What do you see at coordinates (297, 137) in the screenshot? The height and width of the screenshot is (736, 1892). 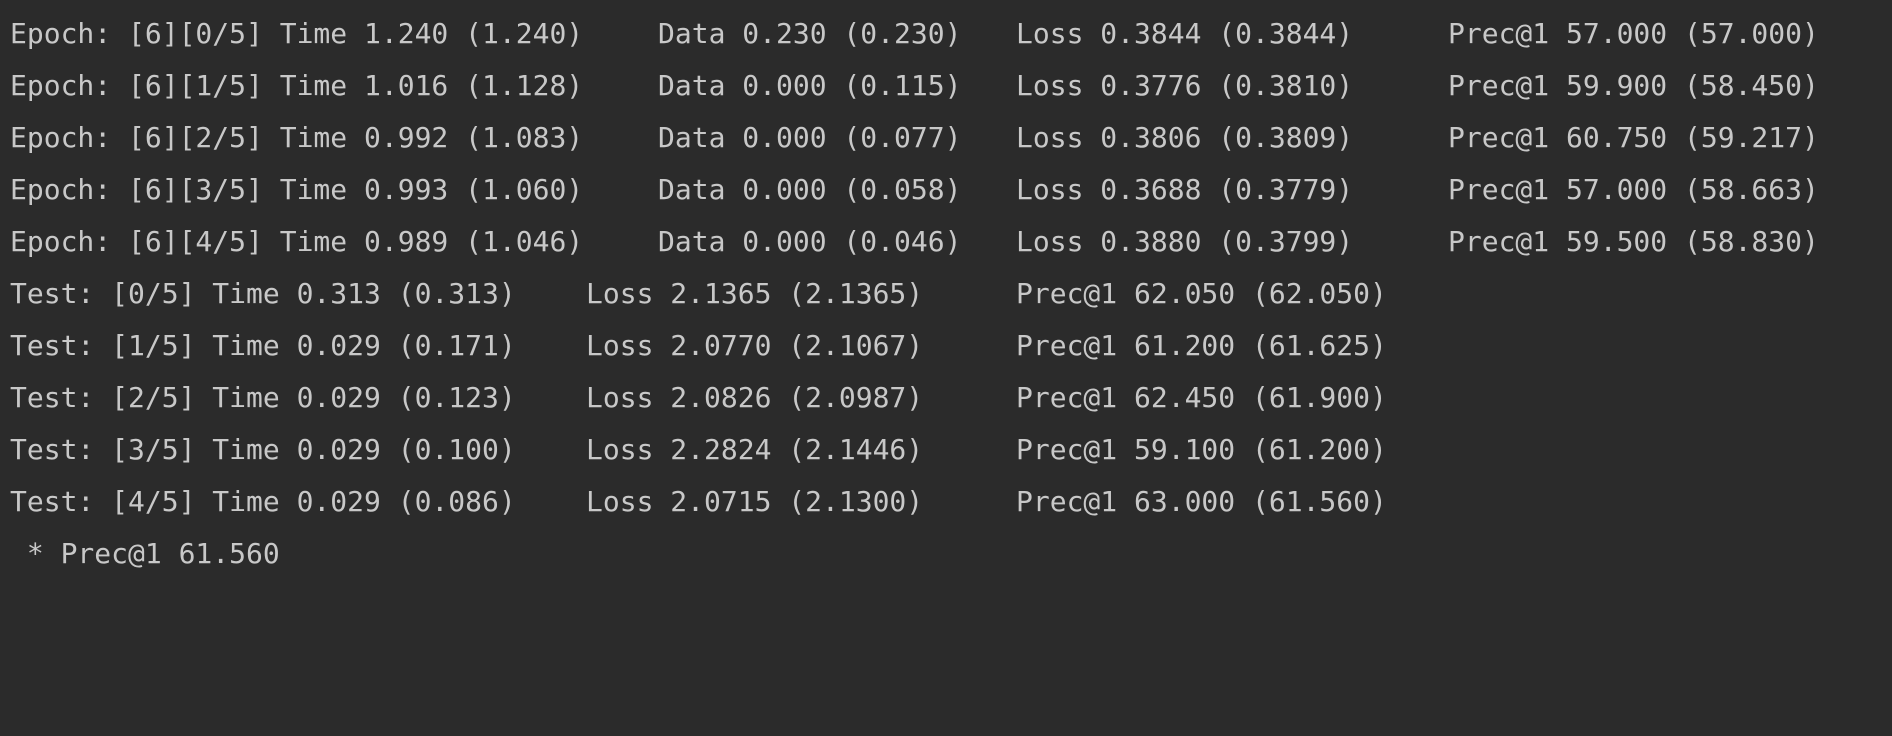 I see `train-epoch-time: Epoch: [6][2/5] Time 0.992 (1.083)` at bounding box center [297, 137].